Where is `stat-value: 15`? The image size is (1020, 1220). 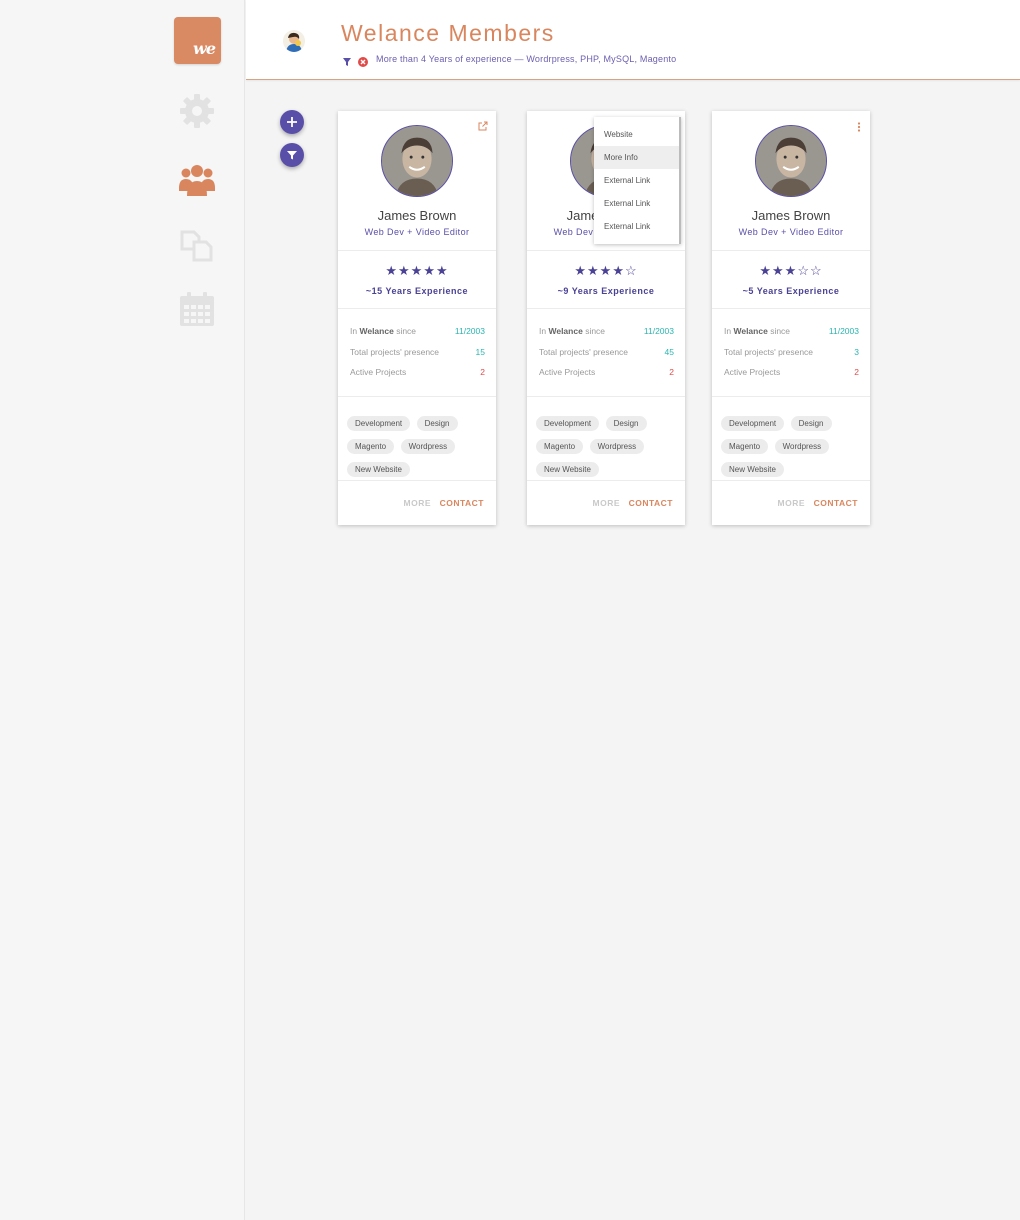
stat-value: 15 is located at coordinates (480, 351).